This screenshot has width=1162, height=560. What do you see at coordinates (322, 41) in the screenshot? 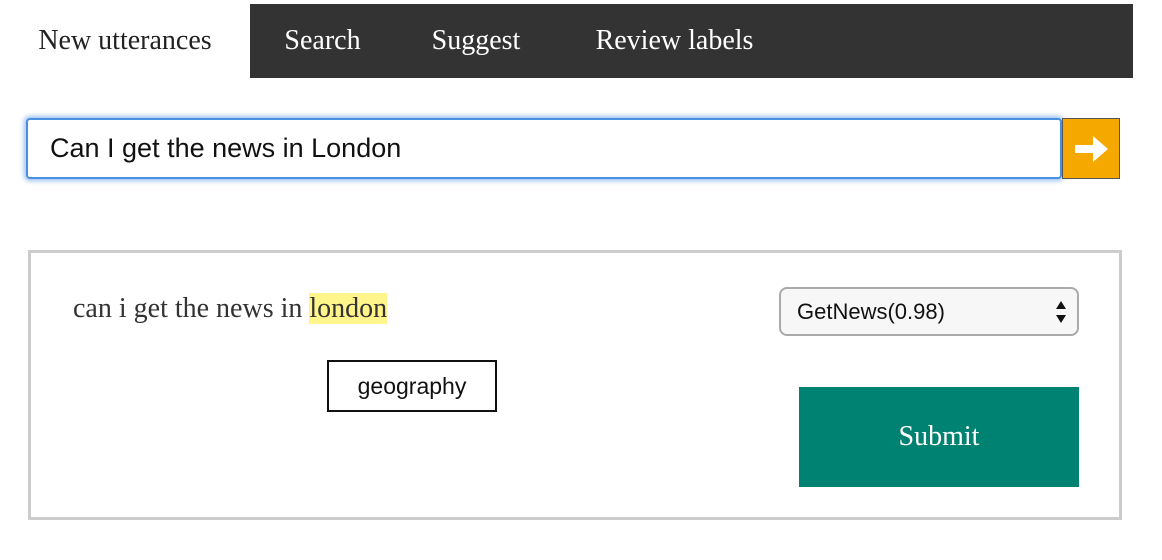
I see `tab-search: Search` at bounding box center [322, 41].